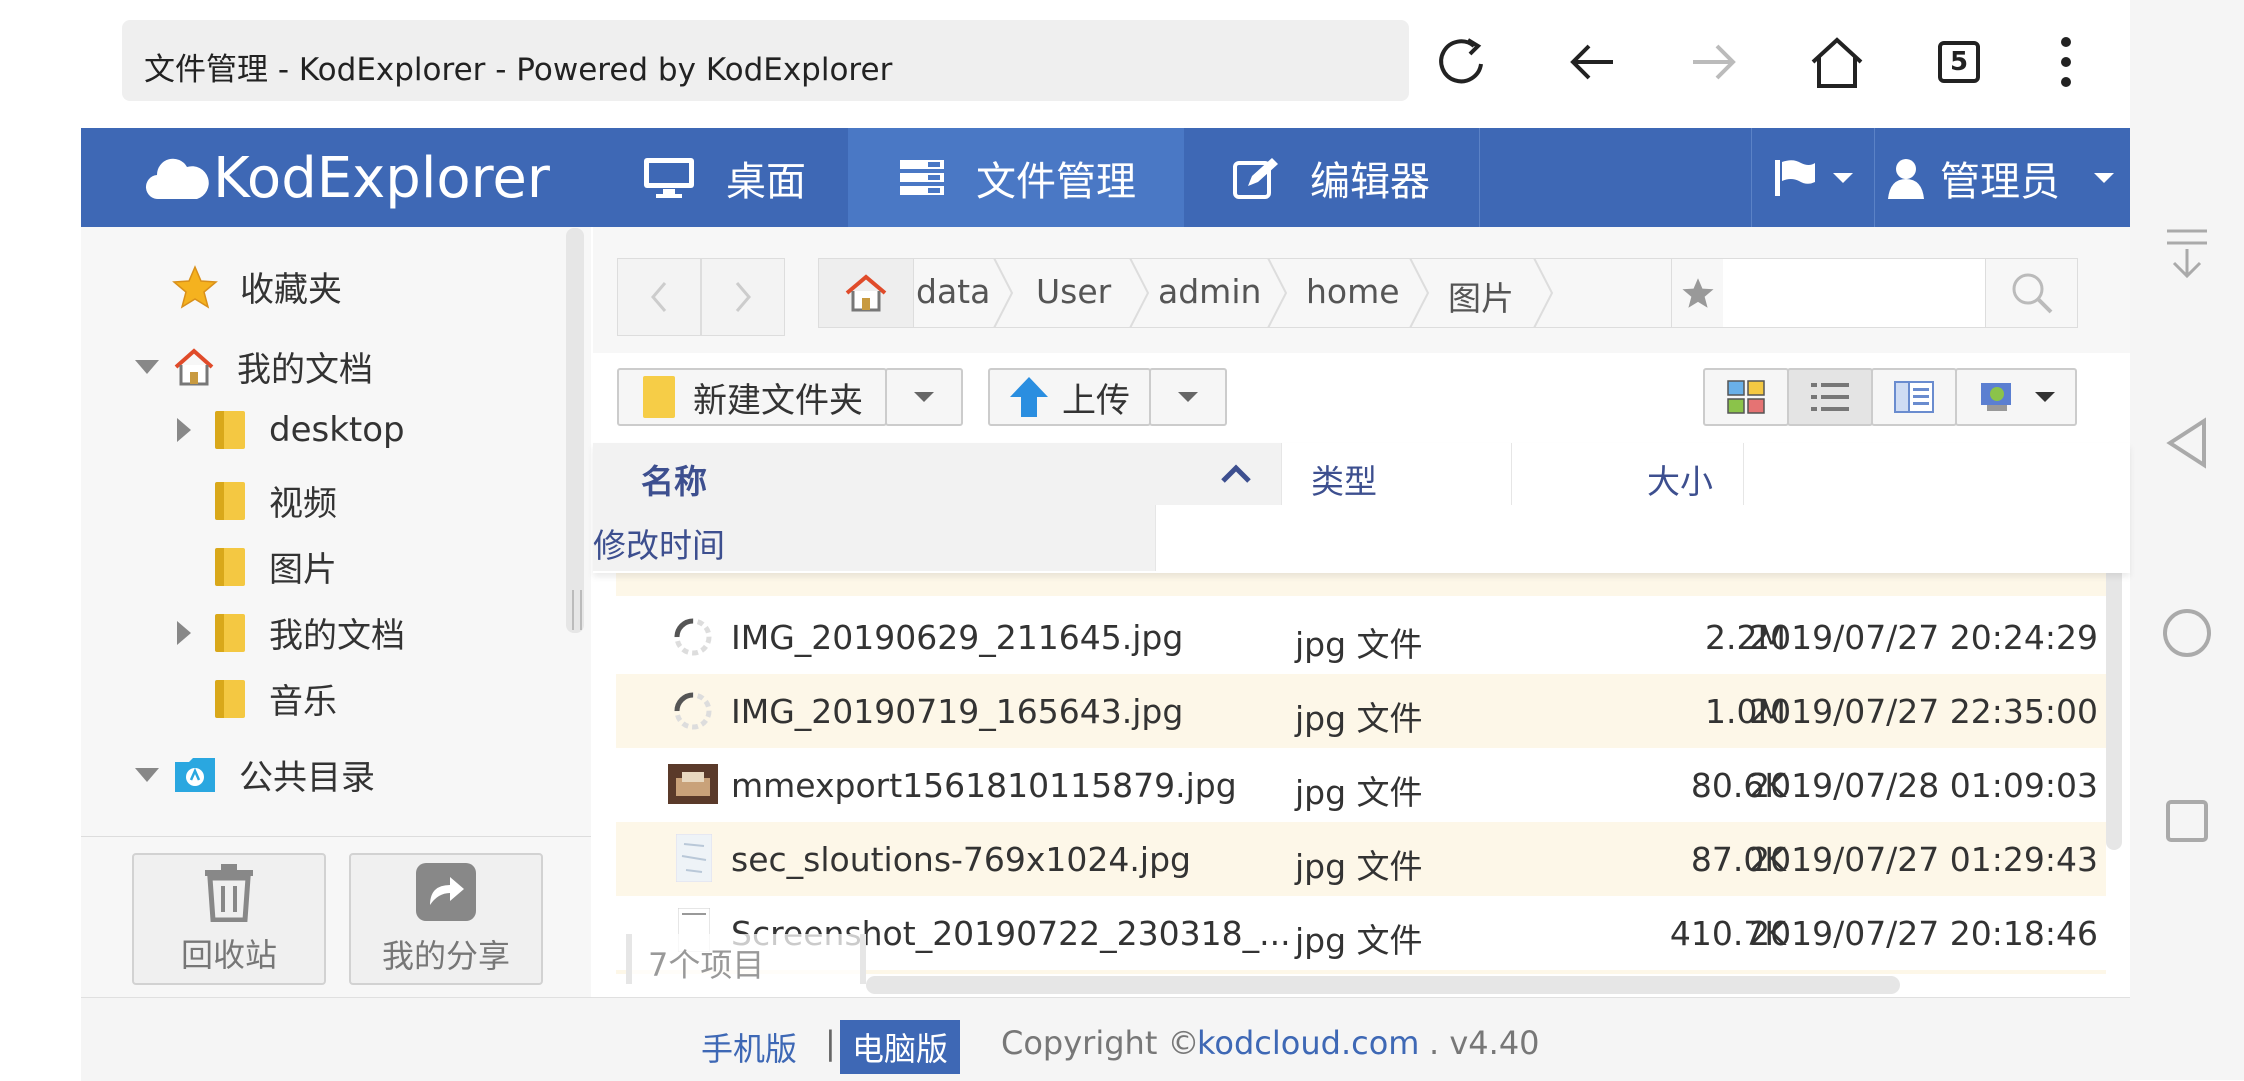 This screenshot has width=2244, height=1081. Describe the element at coordinates (1308, 1043) in the screenshot. I see `site-link: kodcloud.com` at that location.